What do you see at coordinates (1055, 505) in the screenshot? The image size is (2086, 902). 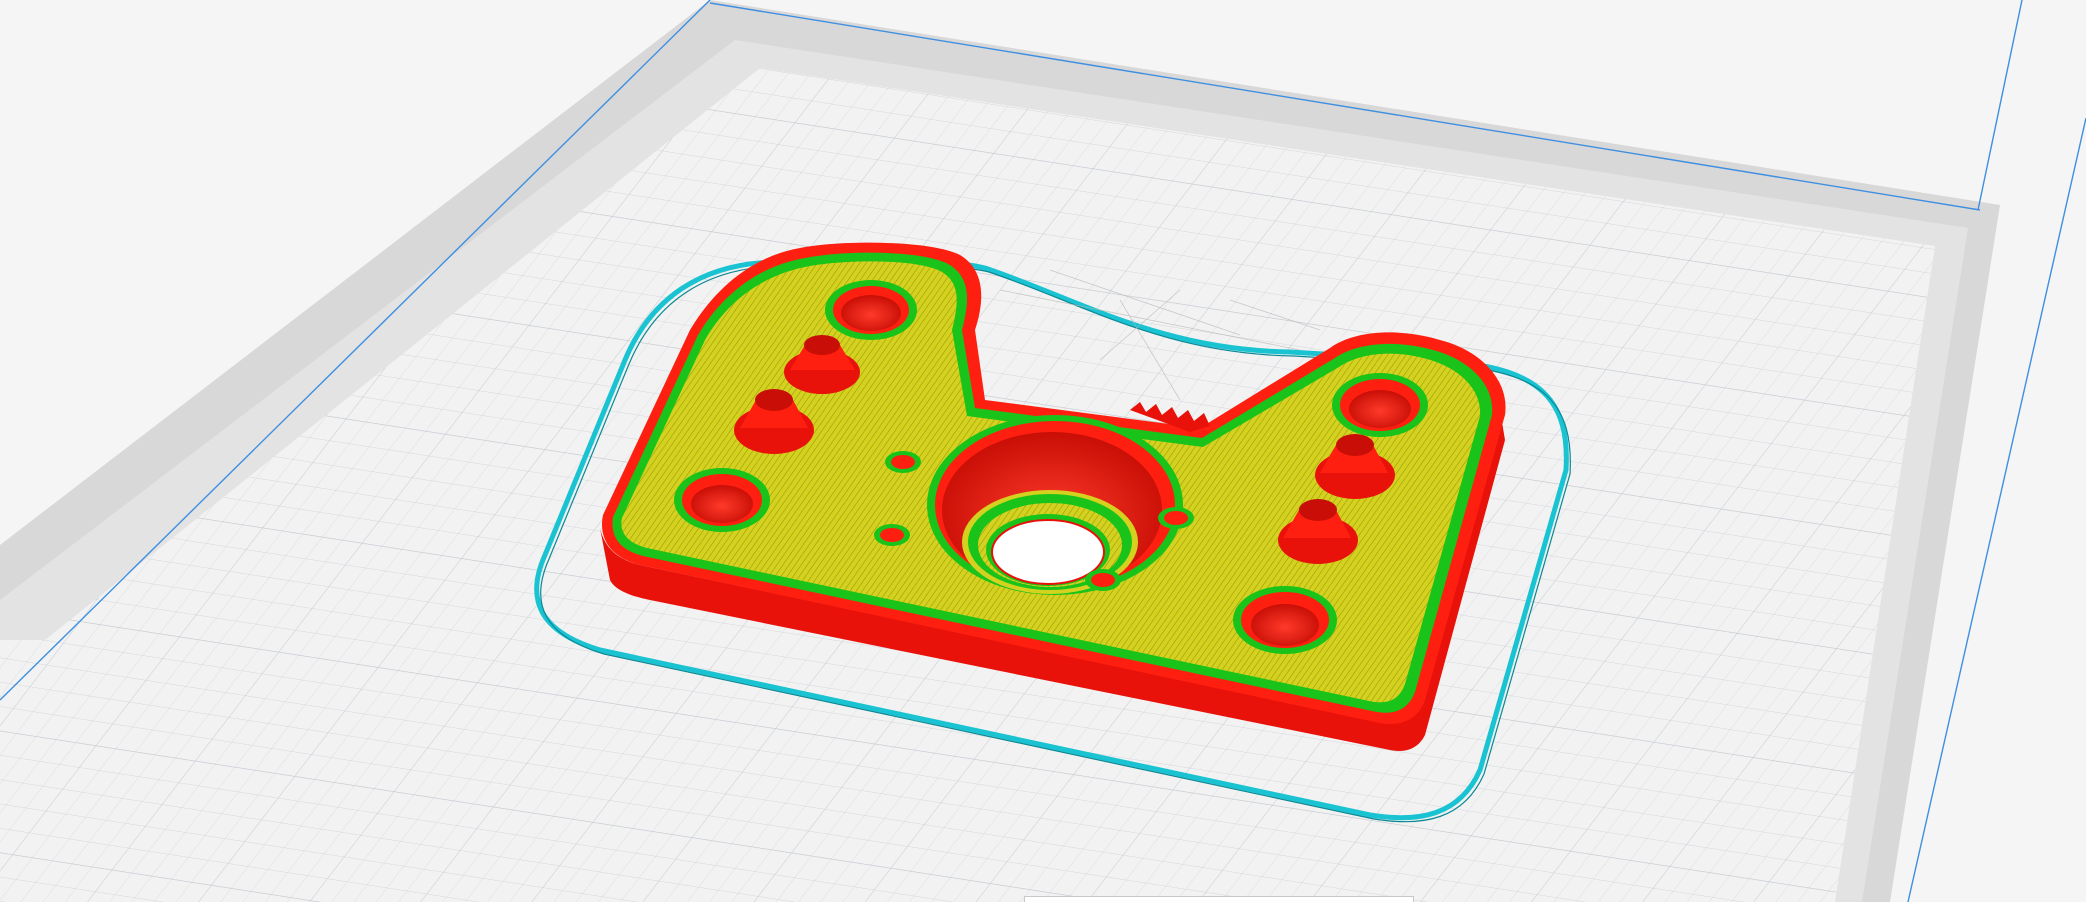 I see `center-bore` at bounding box center [1055, 505].